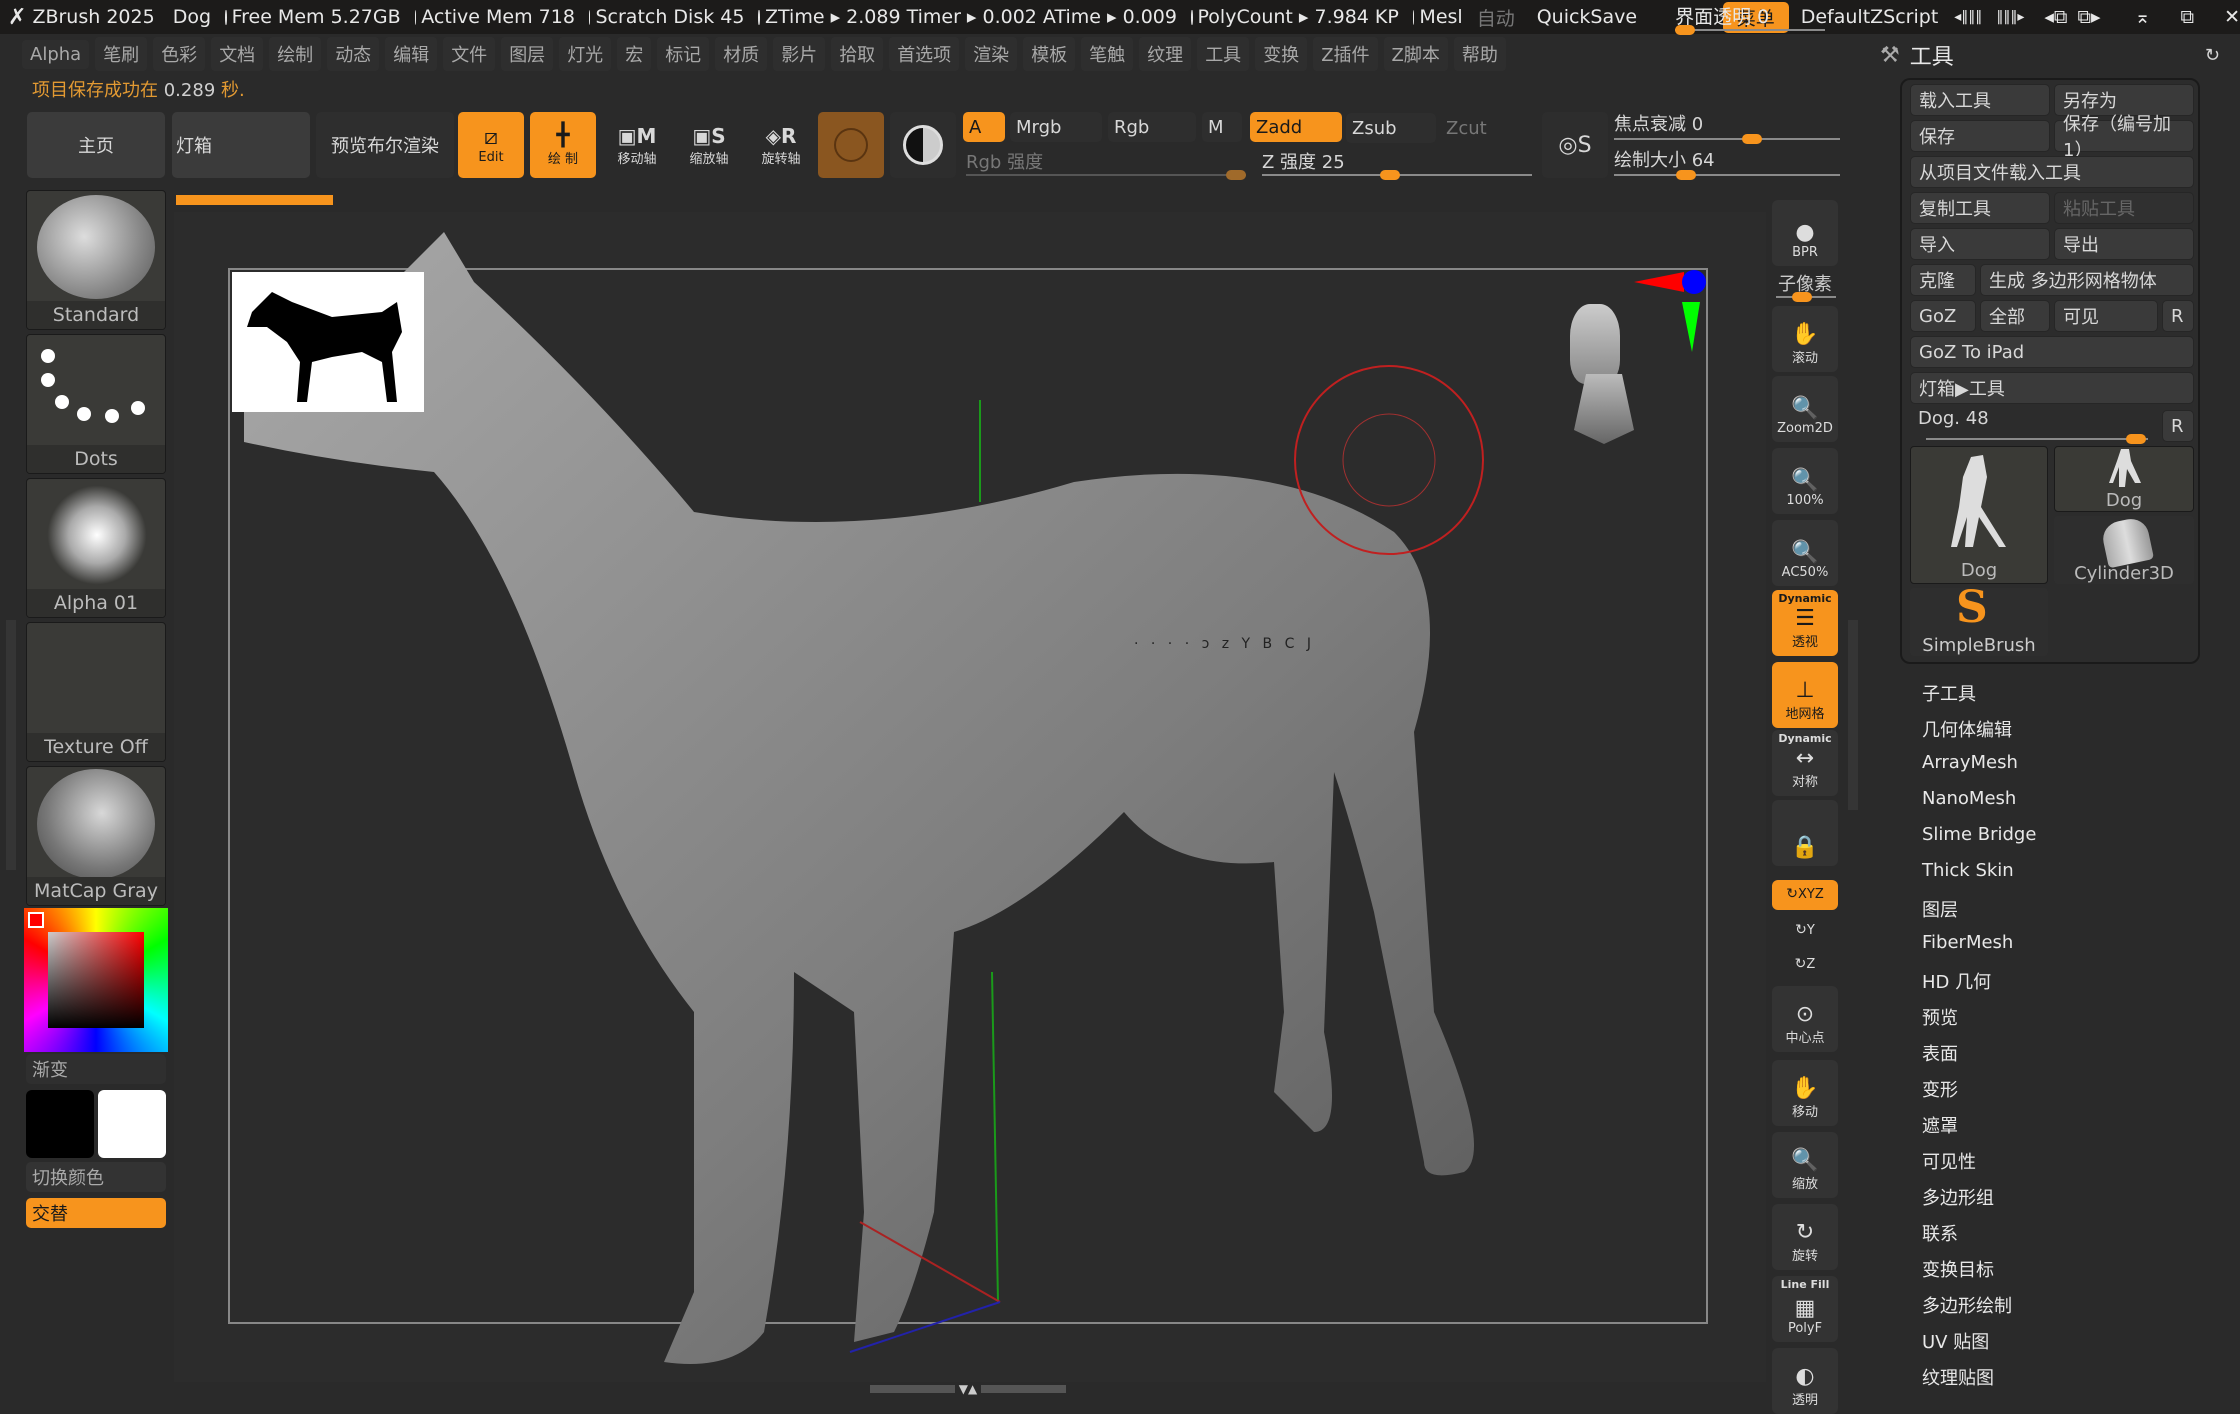 The width and height of the screenshot is (2240, 1414). Describe the element at coordinates (1940, 1089) in the screenshot. I see `subpalette-item: 变形` at that location.